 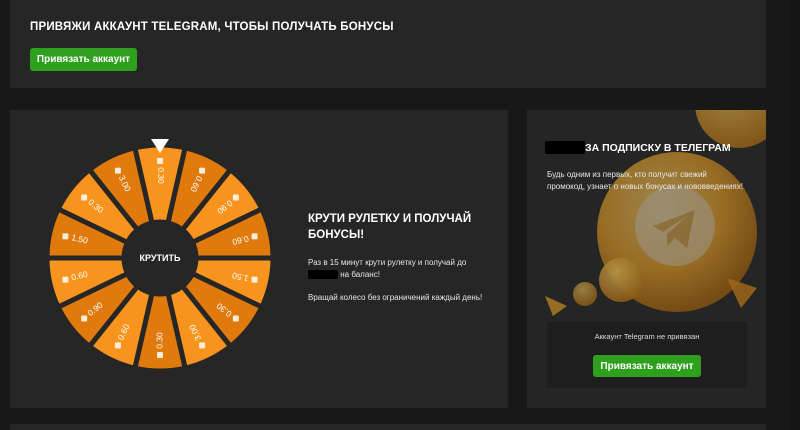 What do you see at coordinates (388, 427) in the screenshot?
I see `next-section-edge` at bounding box center [388, 427].